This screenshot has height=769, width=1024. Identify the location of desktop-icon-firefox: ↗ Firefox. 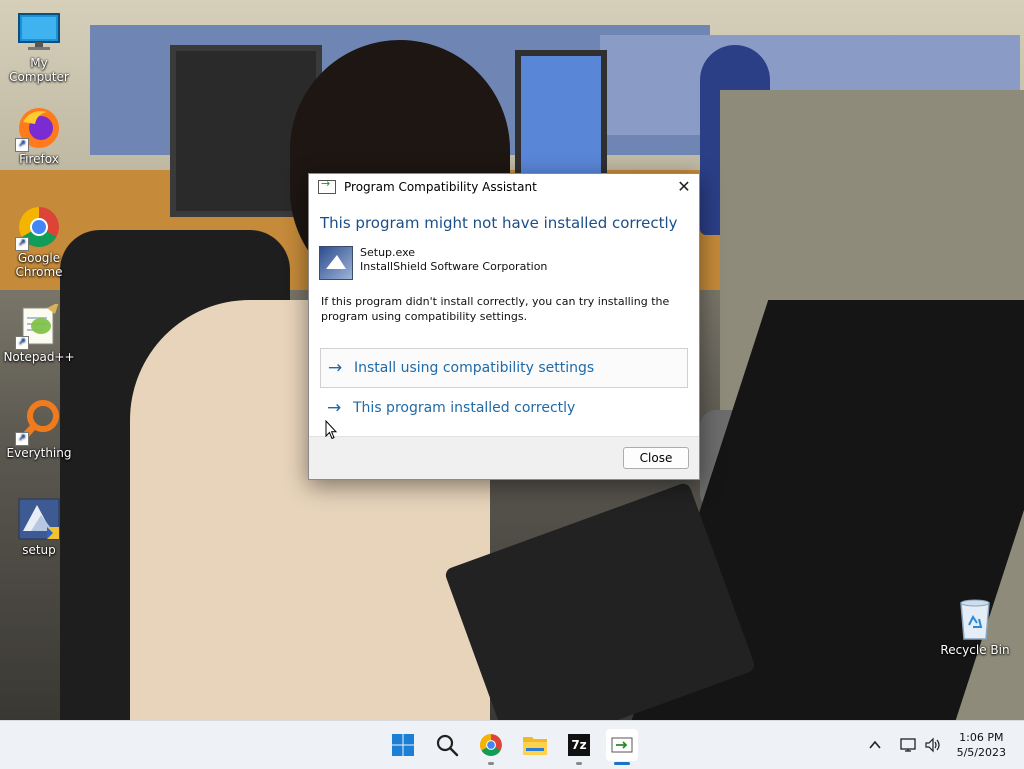
(39, 136).